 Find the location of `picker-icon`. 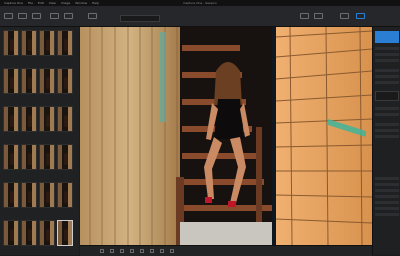

picker-icon is located at coordinates (152, 251).